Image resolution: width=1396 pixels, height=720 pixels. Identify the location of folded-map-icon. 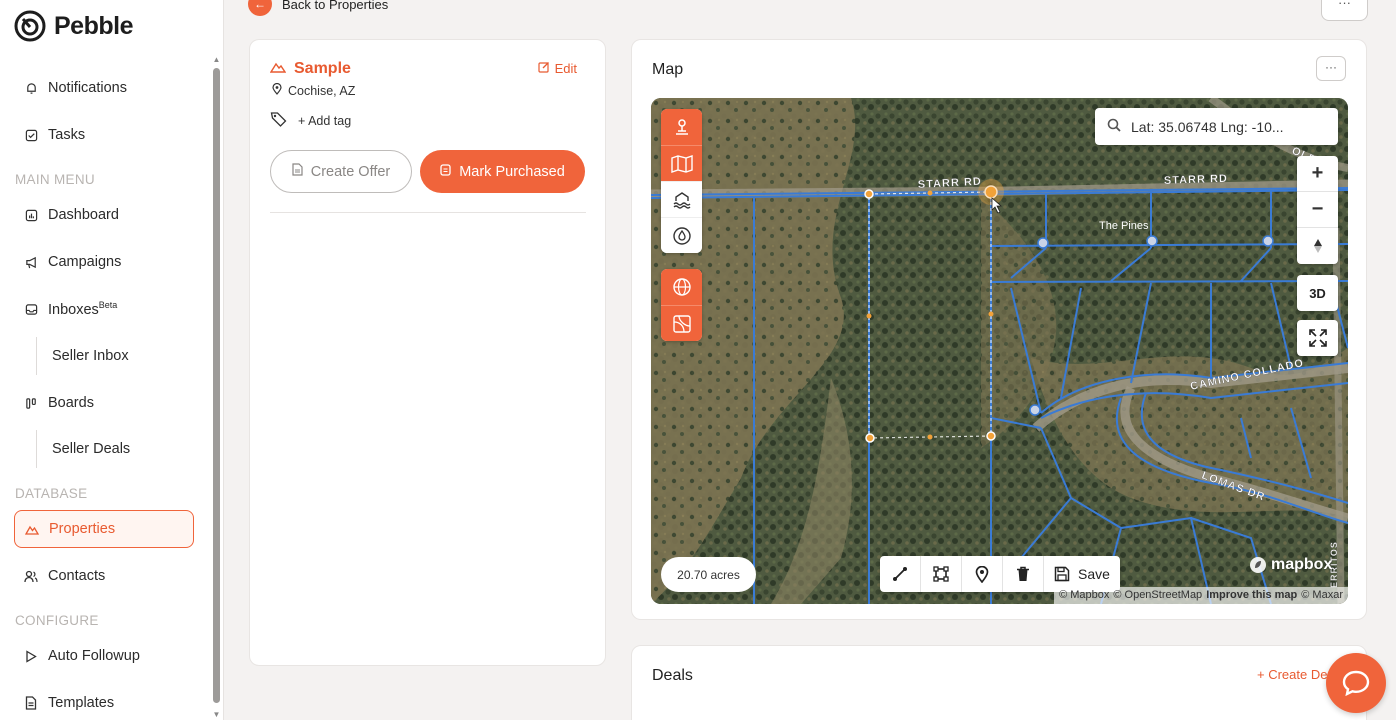
(681, 163).